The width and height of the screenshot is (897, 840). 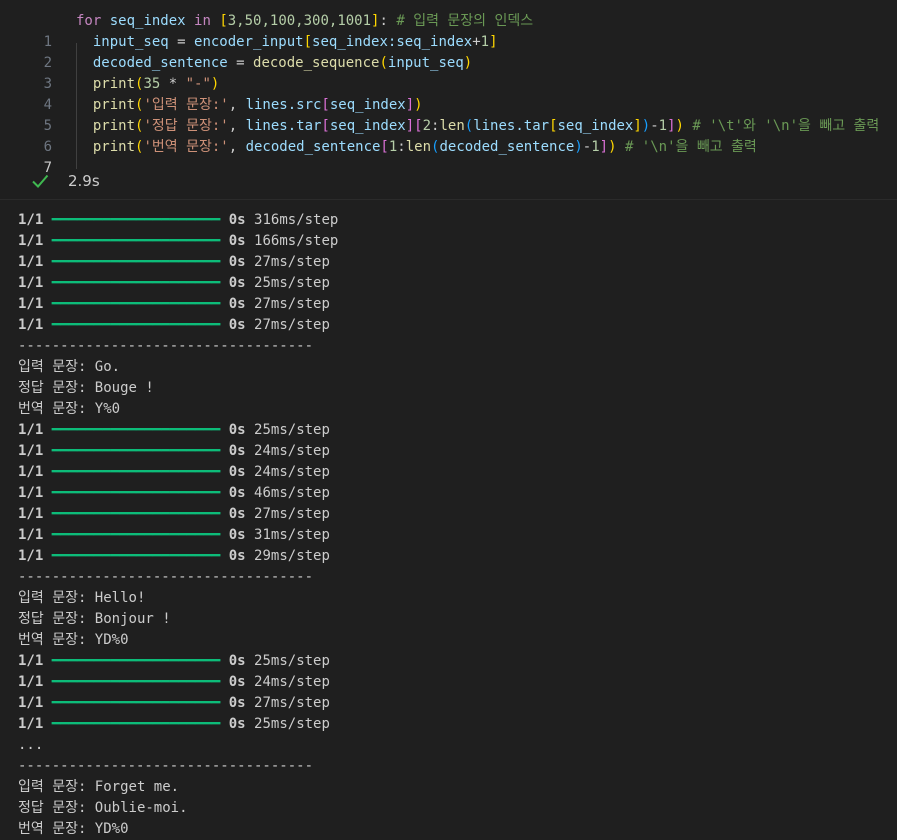 I want to click on code-line: 5 print('입력 문장:', lines.src[seq_index]), so click(x=448, y=114).